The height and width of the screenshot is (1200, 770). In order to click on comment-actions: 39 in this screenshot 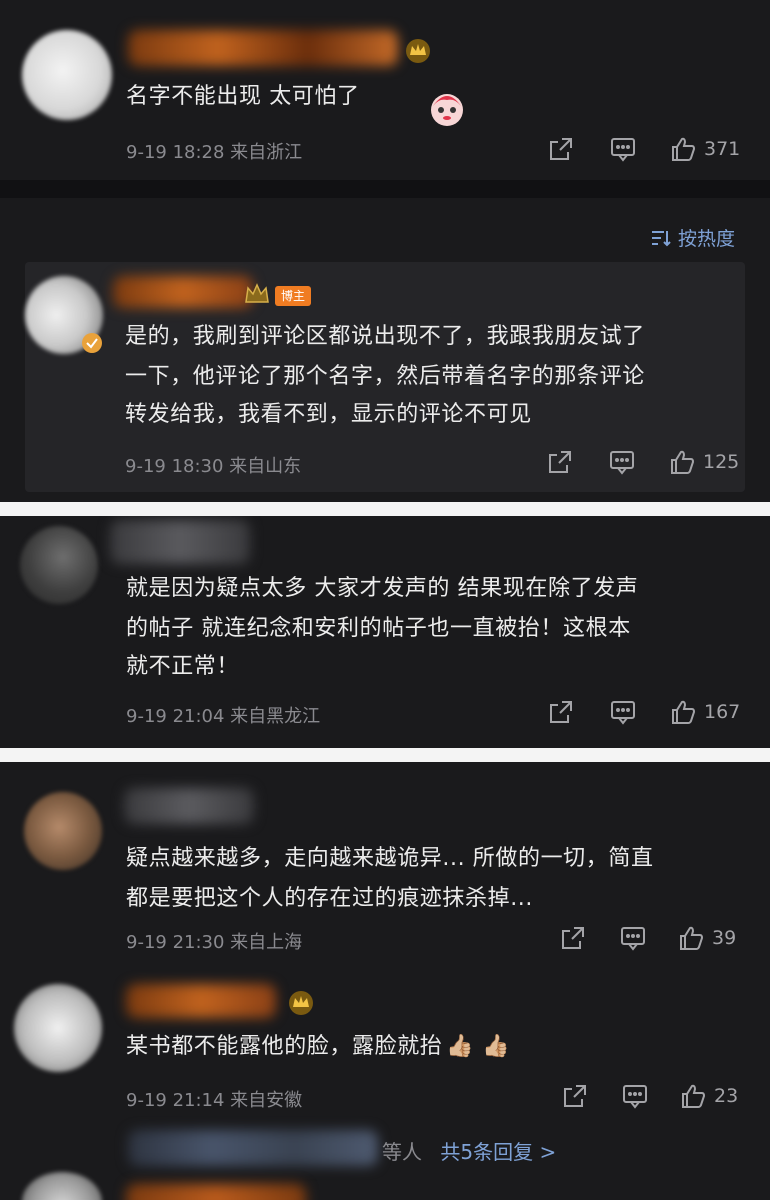, I will do `click(647, 938)`.